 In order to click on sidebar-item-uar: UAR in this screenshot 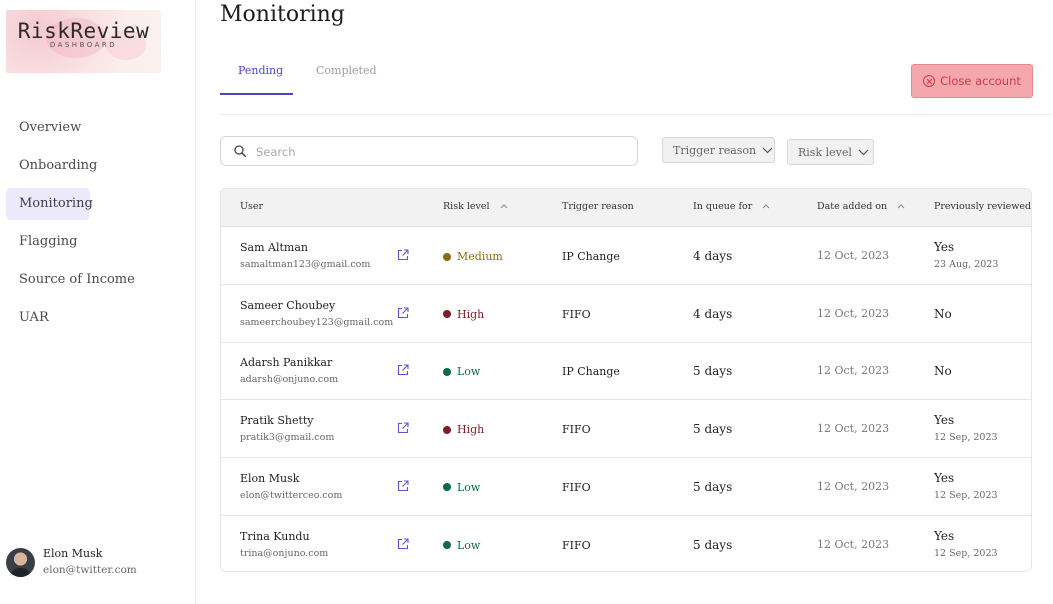, I will do `click(48, 318)`.